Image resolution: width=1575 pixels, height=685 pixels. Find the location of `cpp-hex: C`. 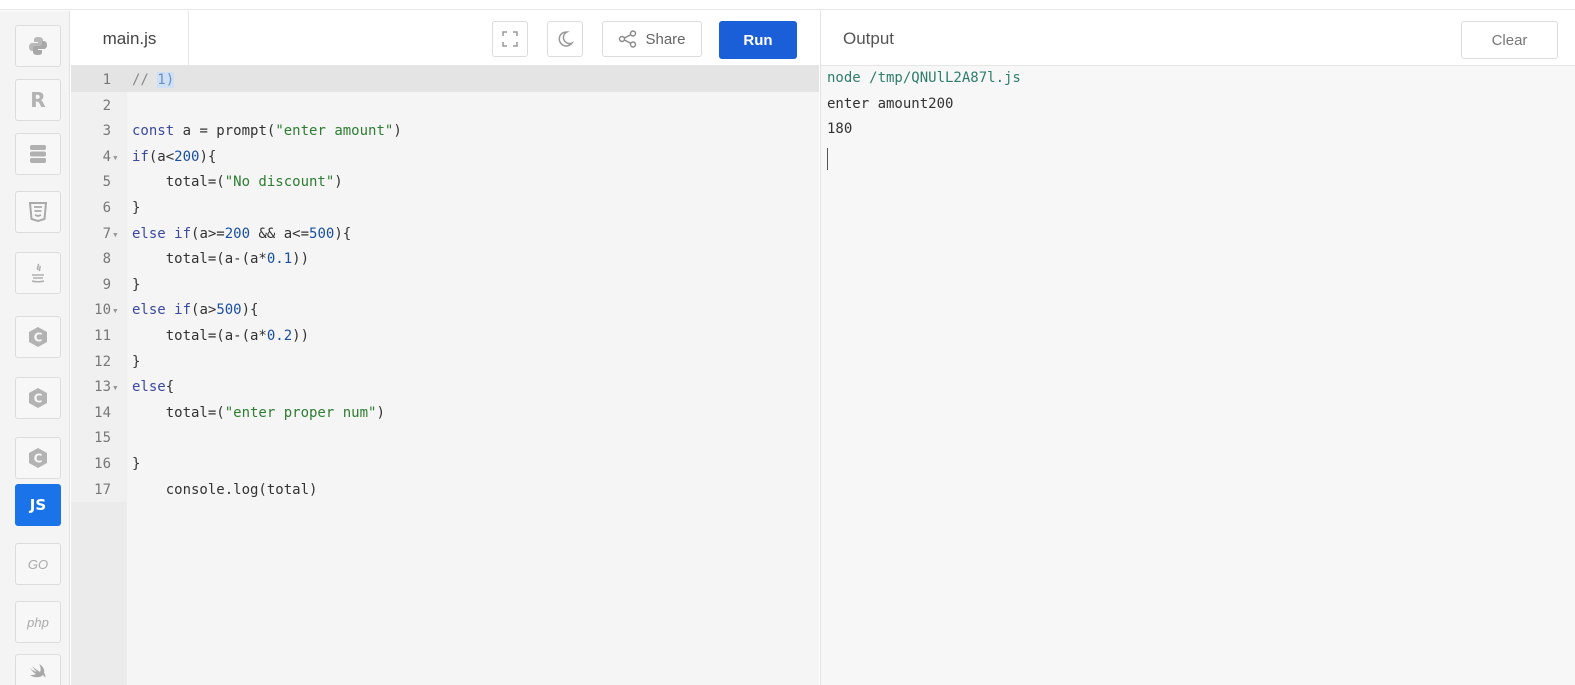

cpp-hex: C is located at coordinates (38, 398).